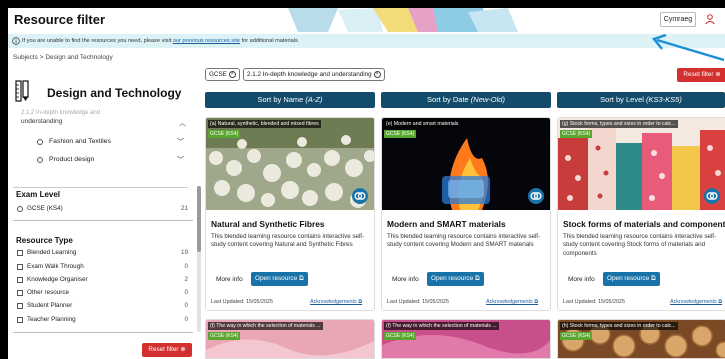  What do you see at coordinates (269, 41) in the screenshot?
I see `info-text-after: for additional materials.` at bounding box center [269, 41].